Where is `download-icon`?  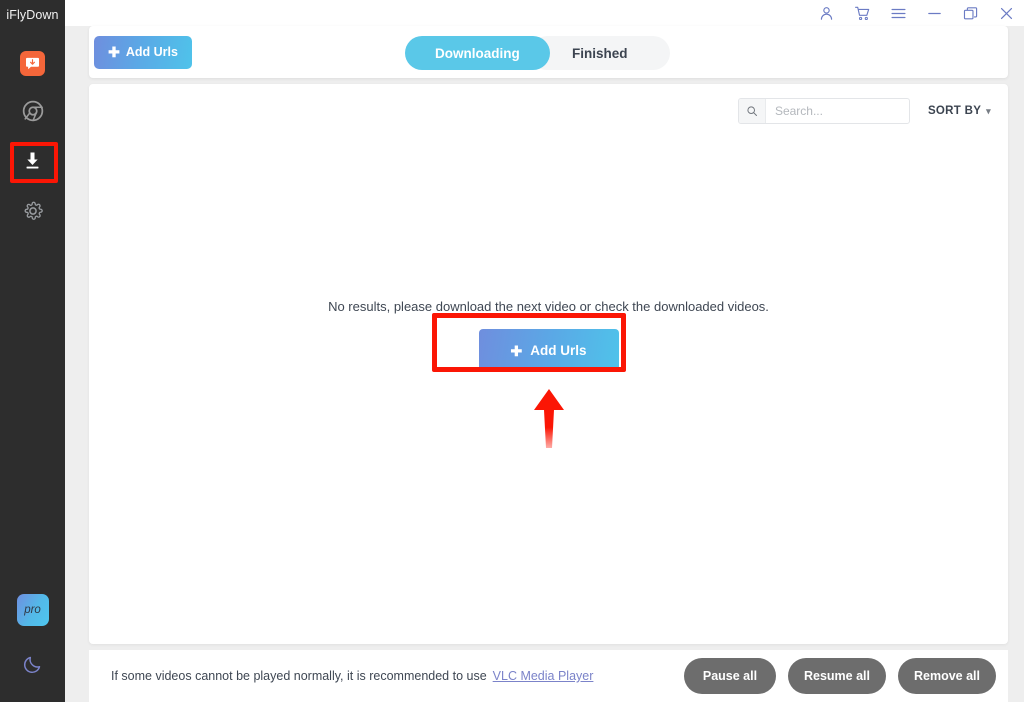 download-icon is located at coordinates (32, 163).